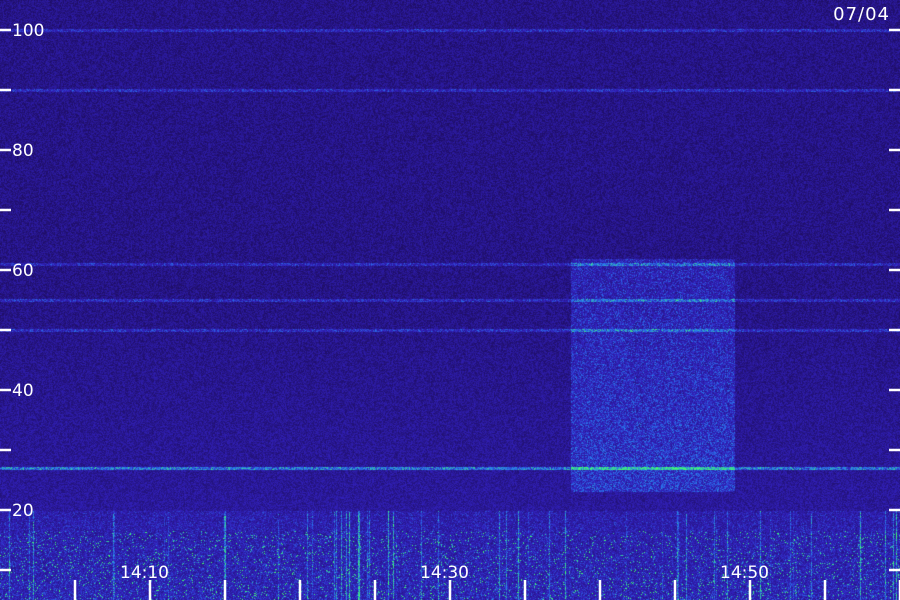 Image resolution: width=900 pixels, height=600 pixels. I want to click on x-tick-label-1: 14:10, so click(144, 573).